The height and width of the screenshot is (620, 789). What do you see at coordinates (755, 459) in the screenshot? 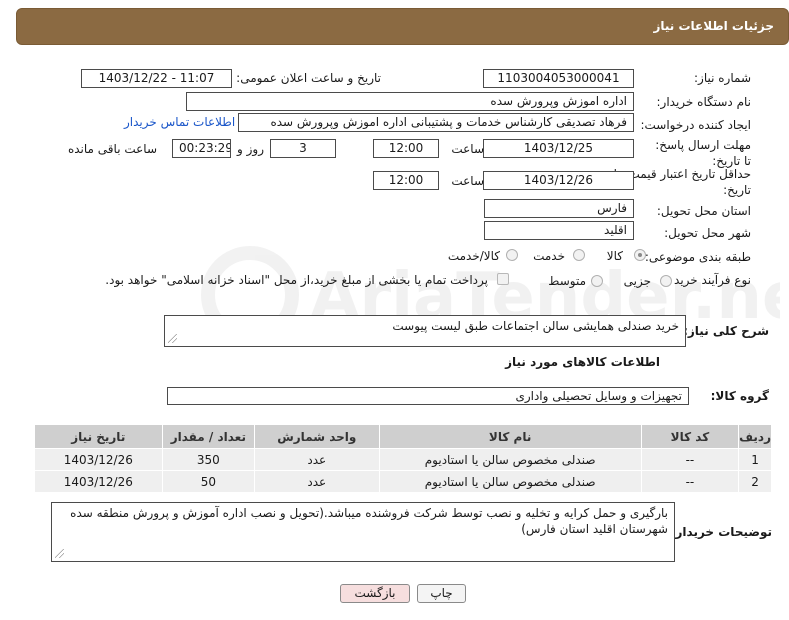
I see `cell-row-number: 1` at bounding box center [755, 459].